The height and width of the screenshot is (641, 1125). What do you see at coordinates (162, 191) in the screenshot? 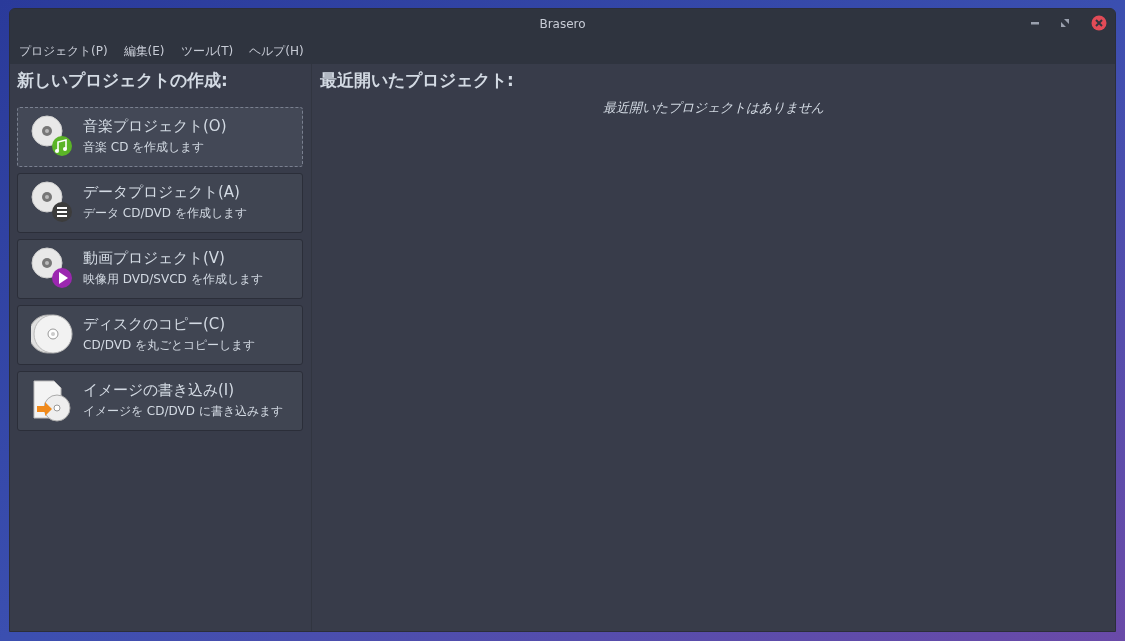
I see `project-title: データプロジェクト(A)` at bounding box center [162, 191].